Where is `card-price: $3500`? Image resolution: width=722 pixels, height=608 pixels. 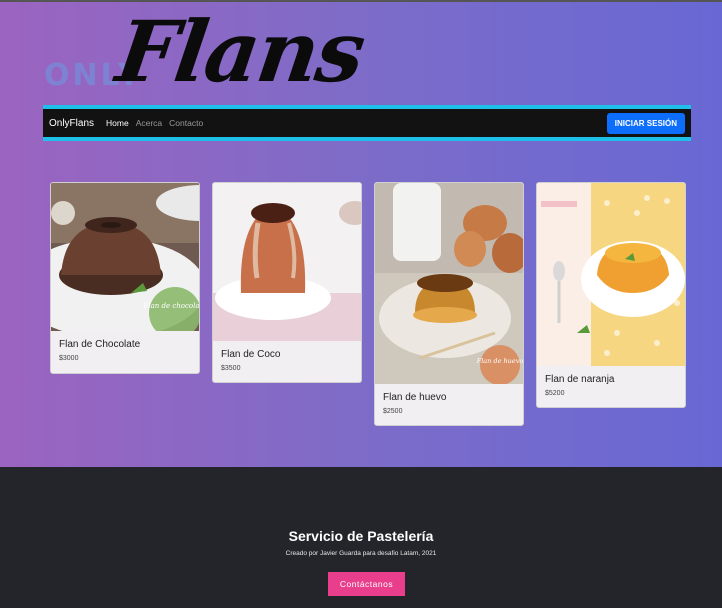 card-price: $3500 is located at coordinates (231, 368).